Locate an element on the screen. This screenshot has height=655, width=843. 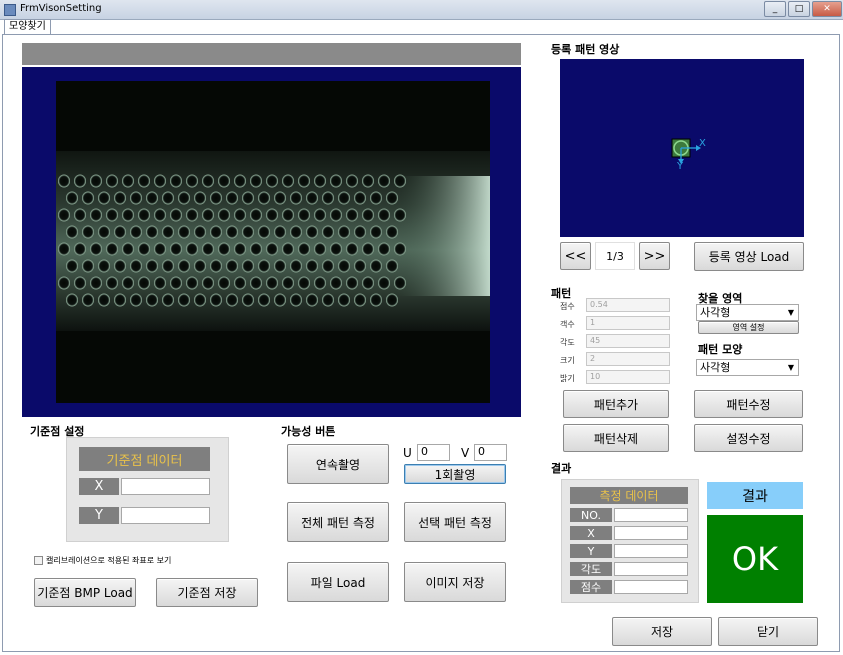
single-capture-button: 1회촬영 is located at coordinates (455, 474).